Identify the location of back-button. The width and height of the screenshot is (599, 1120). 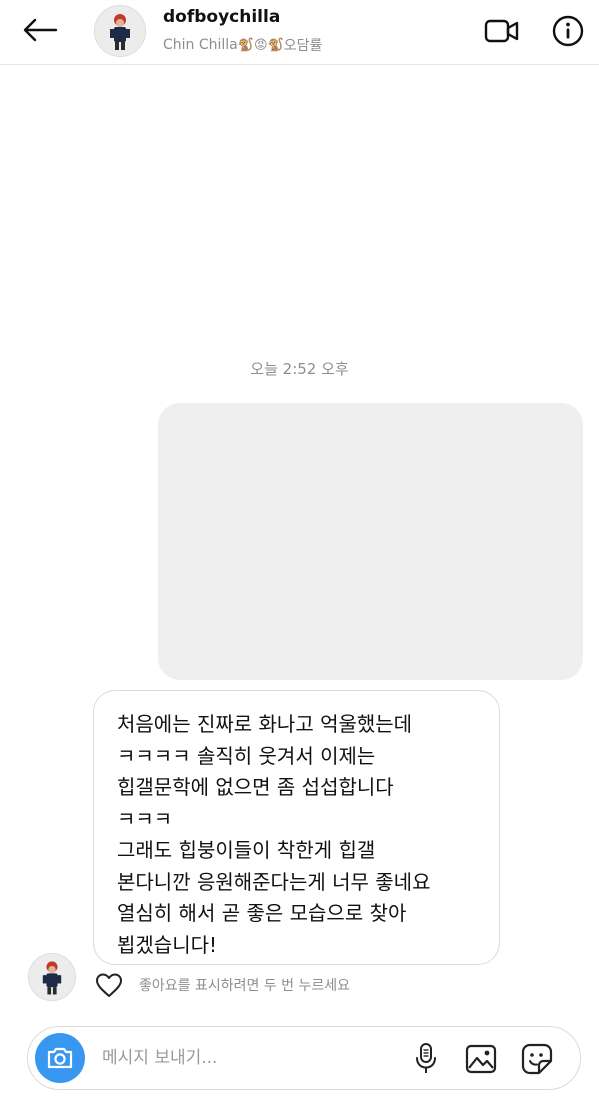
(40, 30).